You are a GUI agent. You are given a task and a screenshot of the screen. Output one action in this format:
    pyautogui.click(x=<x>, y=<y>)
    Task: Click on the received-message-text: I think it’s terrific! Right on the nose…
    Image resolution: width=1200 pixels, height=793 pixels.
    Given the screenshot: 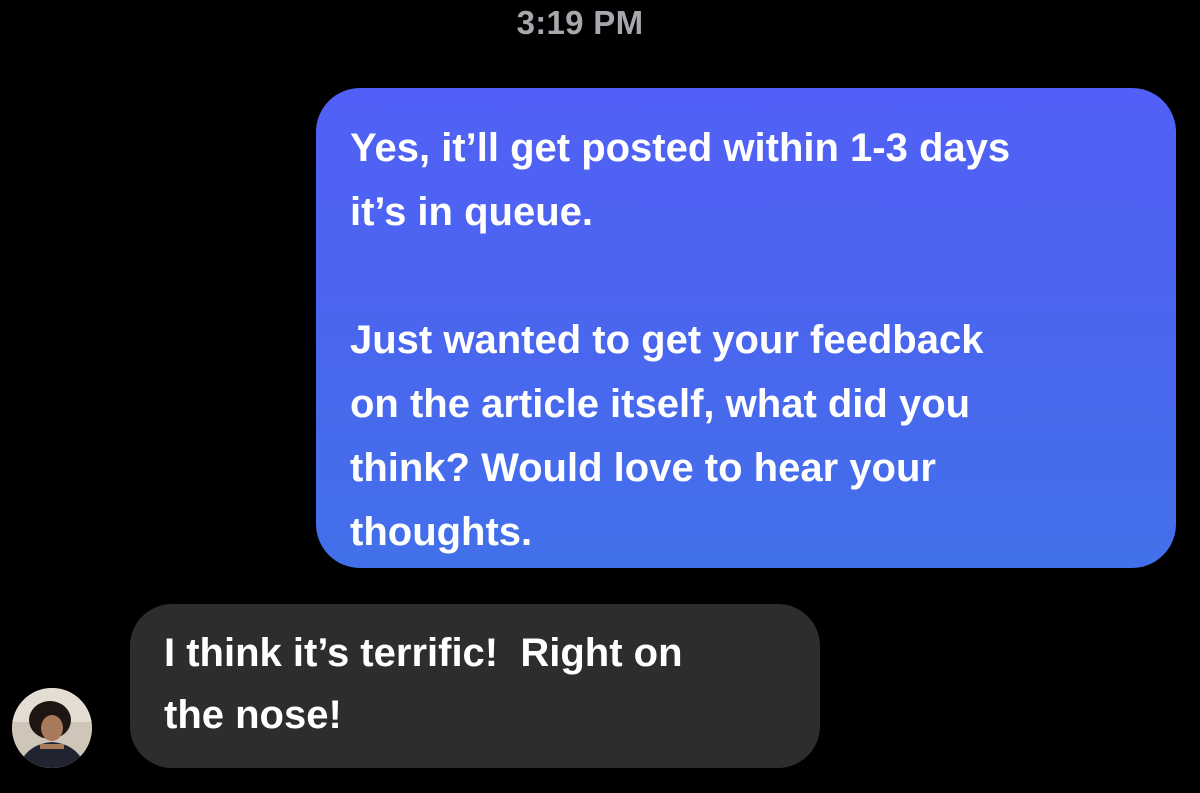 What is the action you would take?
    pyautogui.click(x=423, y=684)
    